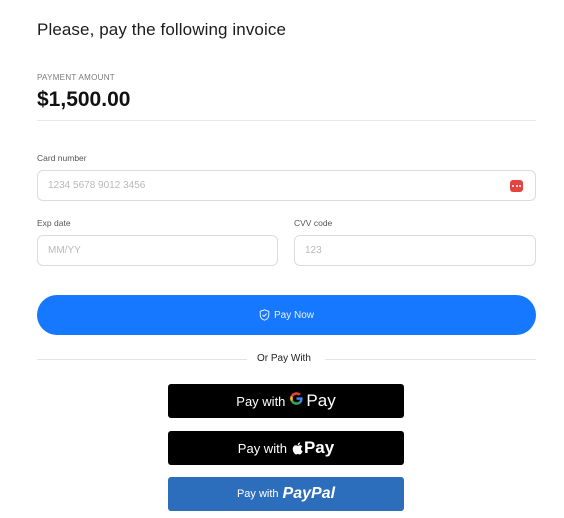 This screenshot has width=564, height=518. Describe the element at coordinates (293, 315) in the screenshot. I see `pay-now-label: Pay Now` at that location.